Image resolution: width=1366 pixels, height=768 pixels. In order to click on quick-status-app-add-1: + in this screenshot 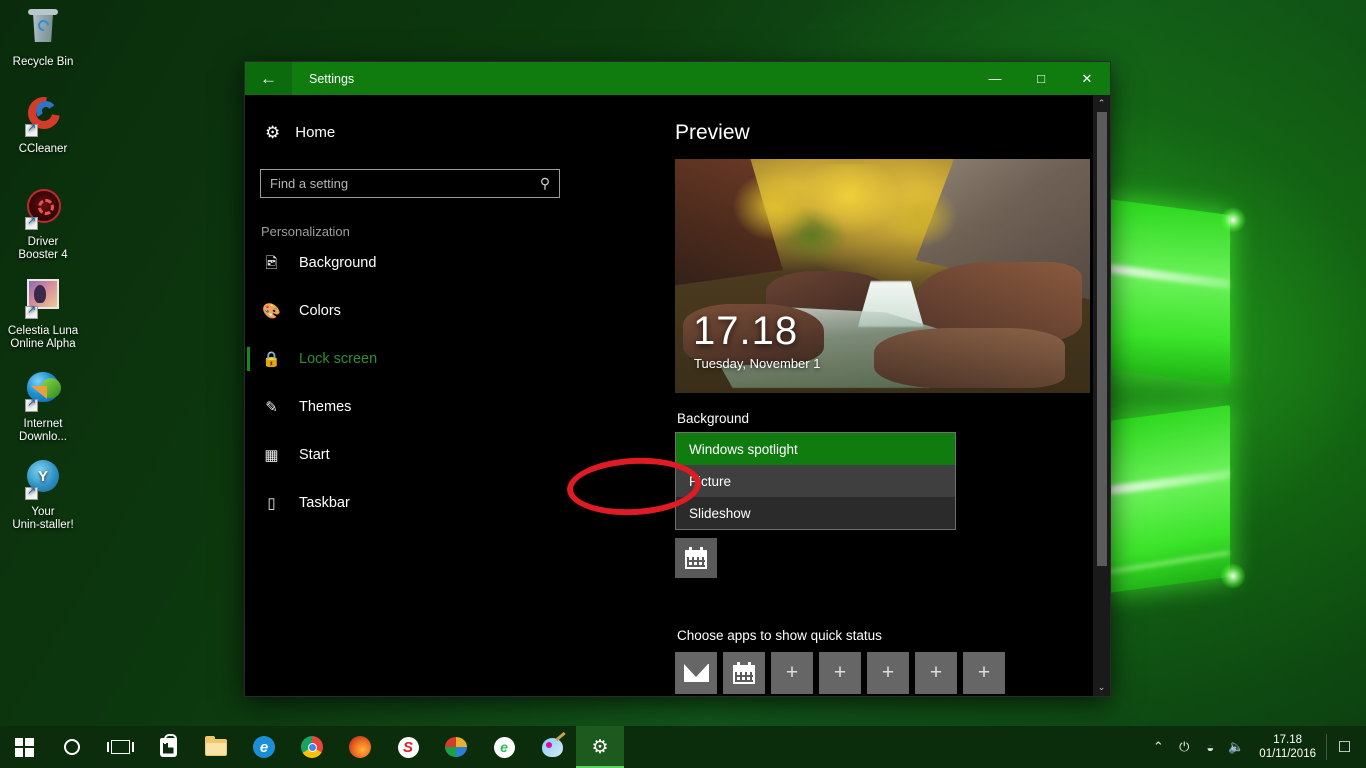, I will do `click(792, 673)`.